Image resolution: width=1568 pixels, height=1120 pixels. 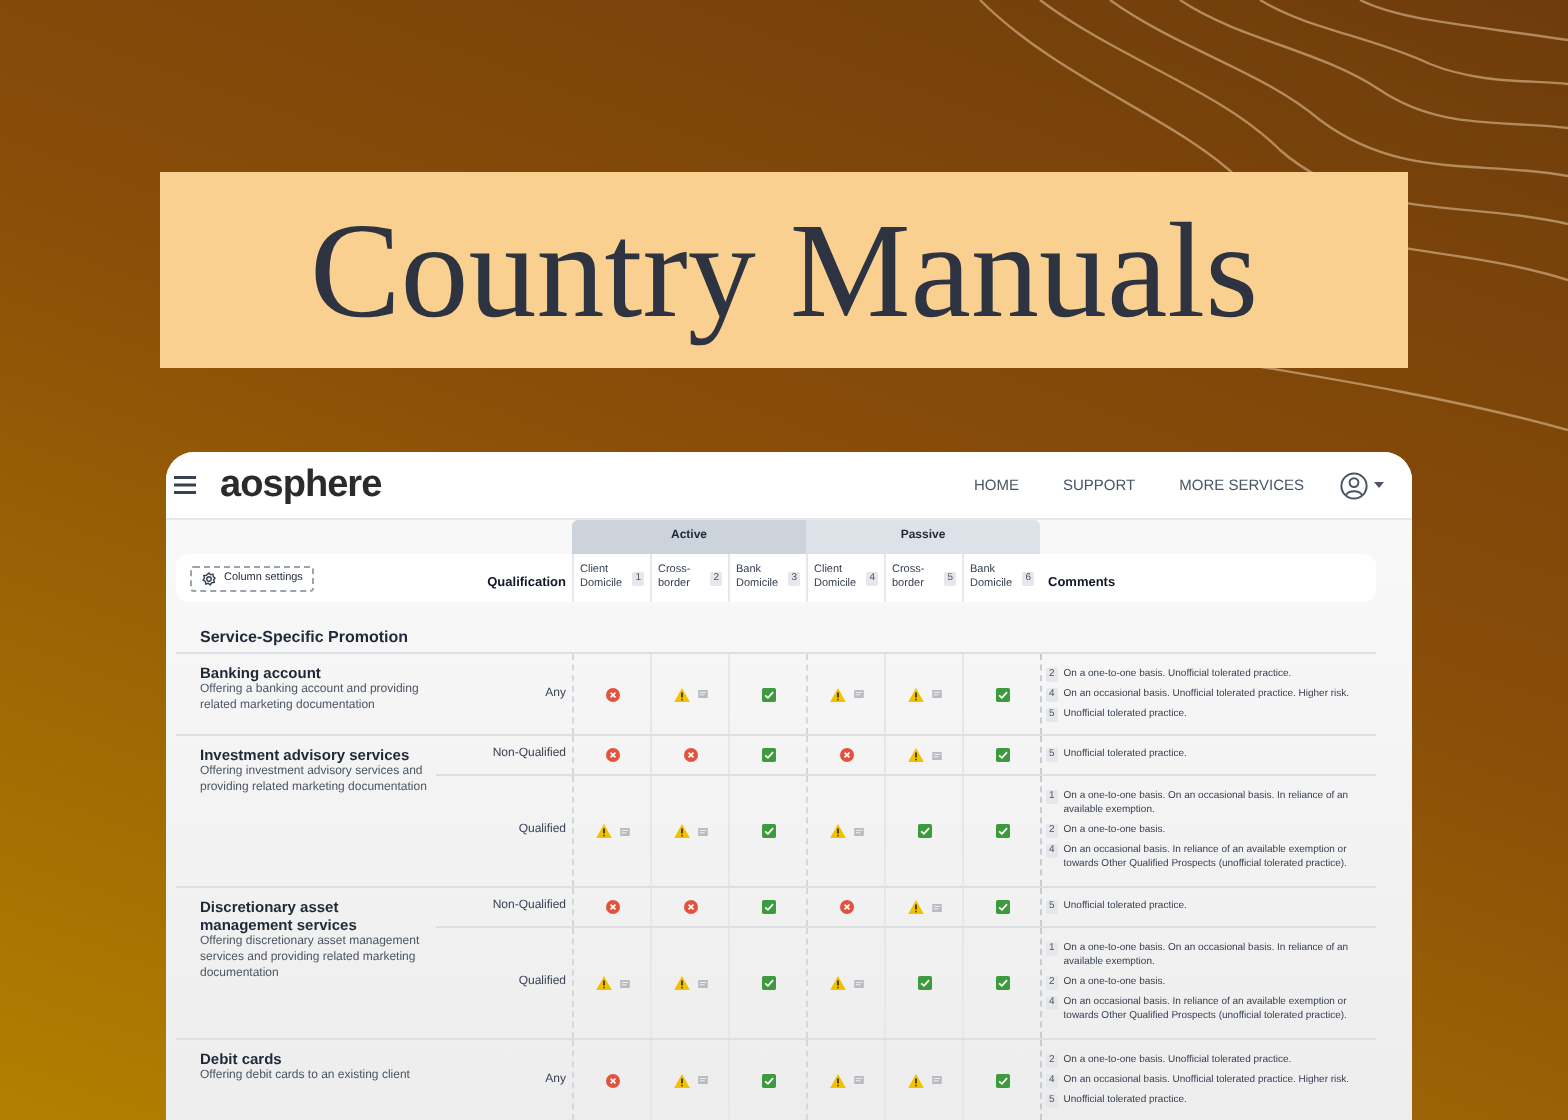 What do you see at coordinates (185, 485) in the screenshot?
I see `menu-icon` at bounding box center [185, 485].